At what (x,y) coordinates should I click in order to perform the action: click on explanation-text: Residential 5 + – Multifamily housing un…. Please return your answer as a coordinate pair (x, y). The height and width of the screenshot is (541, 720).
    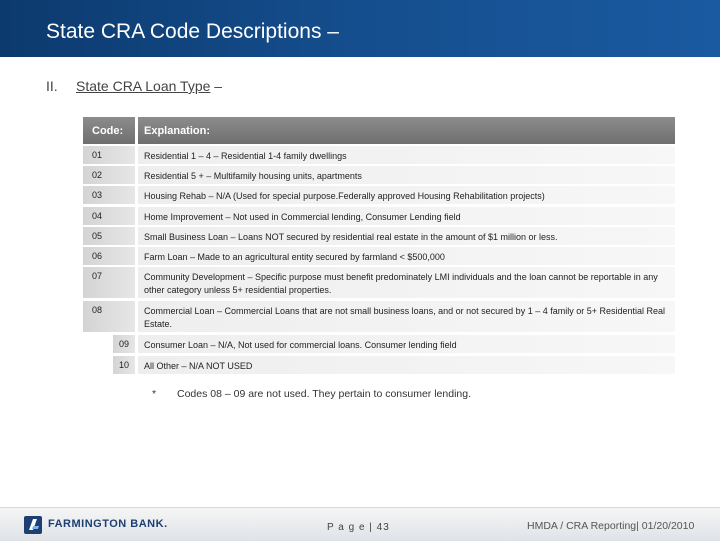
    Looking at the image, I should click on (253, 176).